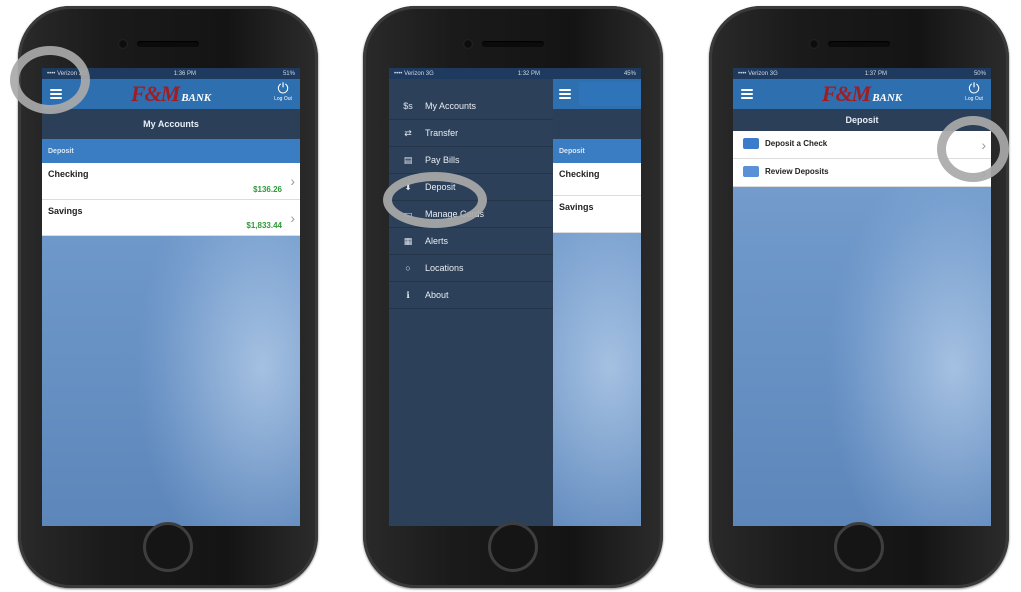 The height and width of the screenshot is (592, 1021). I want to click on battery: 45%, so click(629, 73).